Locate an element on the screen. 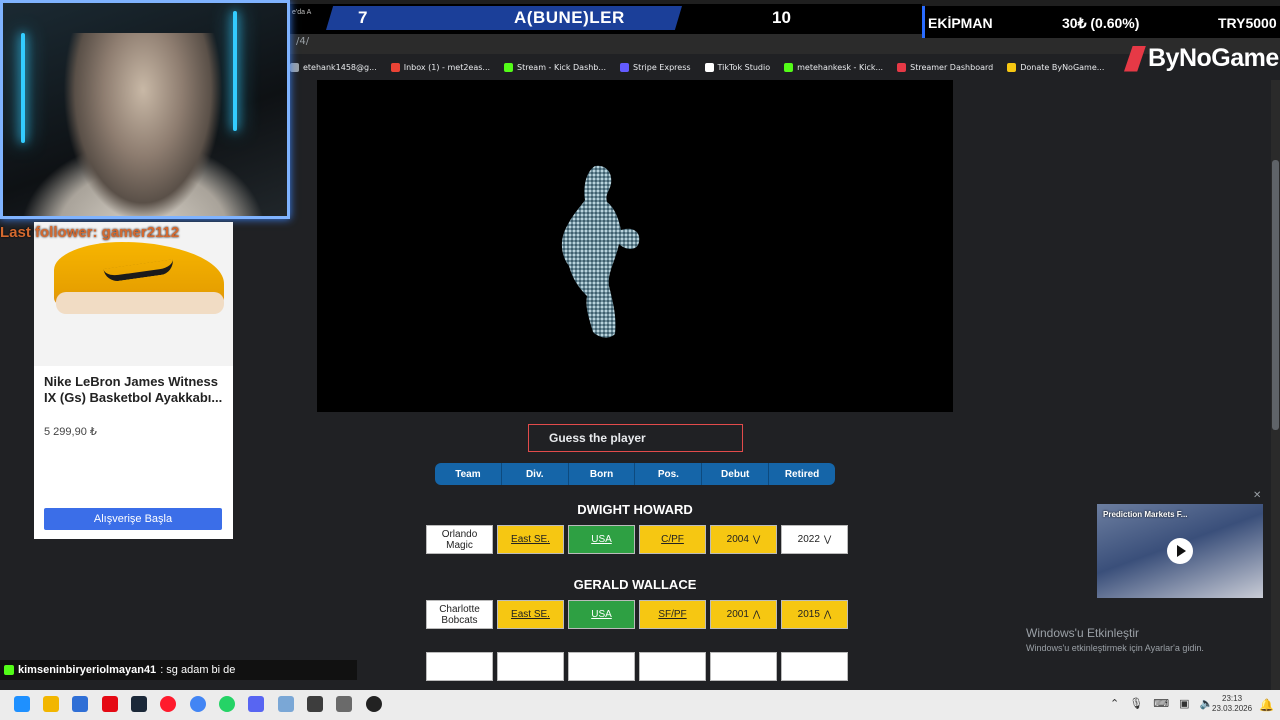 The height and width of the screenshot is (720, 1280). cell-retired: 2015 ⋀ is located at coordinates (814, 614).